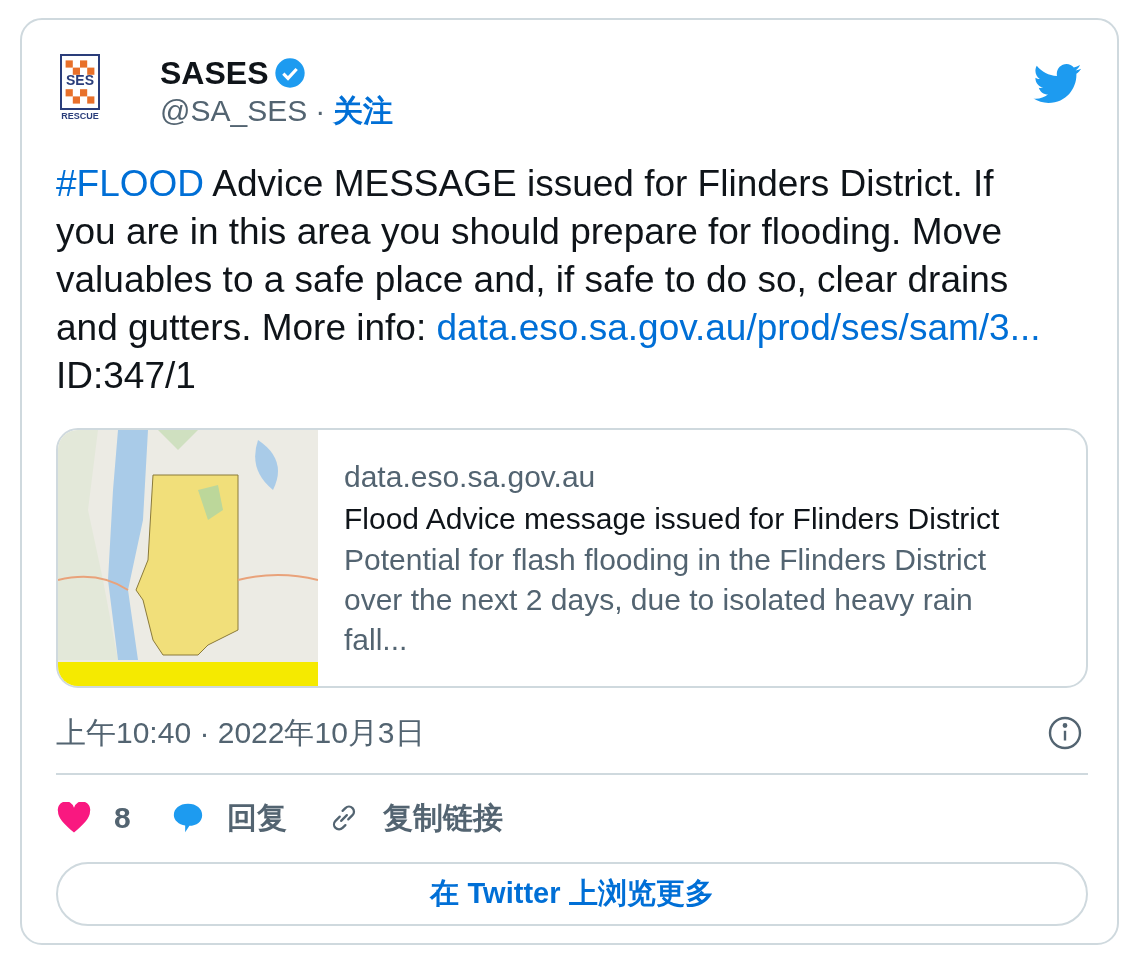 This screenshot has height=960, width=1134. What do you see at coordinates (214, 73) in the screenshot?
I see `author-name: SASES` at bounding box center [214, 73].